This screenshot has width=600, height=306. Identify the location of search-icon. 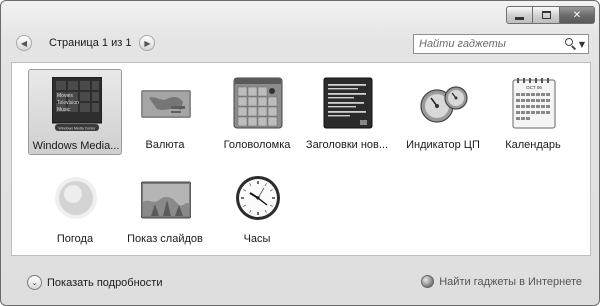
(569, 44).